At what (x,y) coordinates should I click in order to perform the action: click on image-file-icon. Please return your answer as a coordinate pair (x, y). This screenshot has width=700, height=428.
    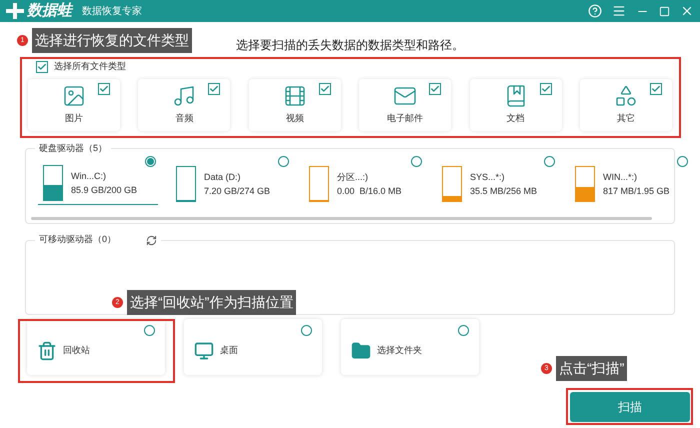
    Looking at the image, I should click on (74, 96).